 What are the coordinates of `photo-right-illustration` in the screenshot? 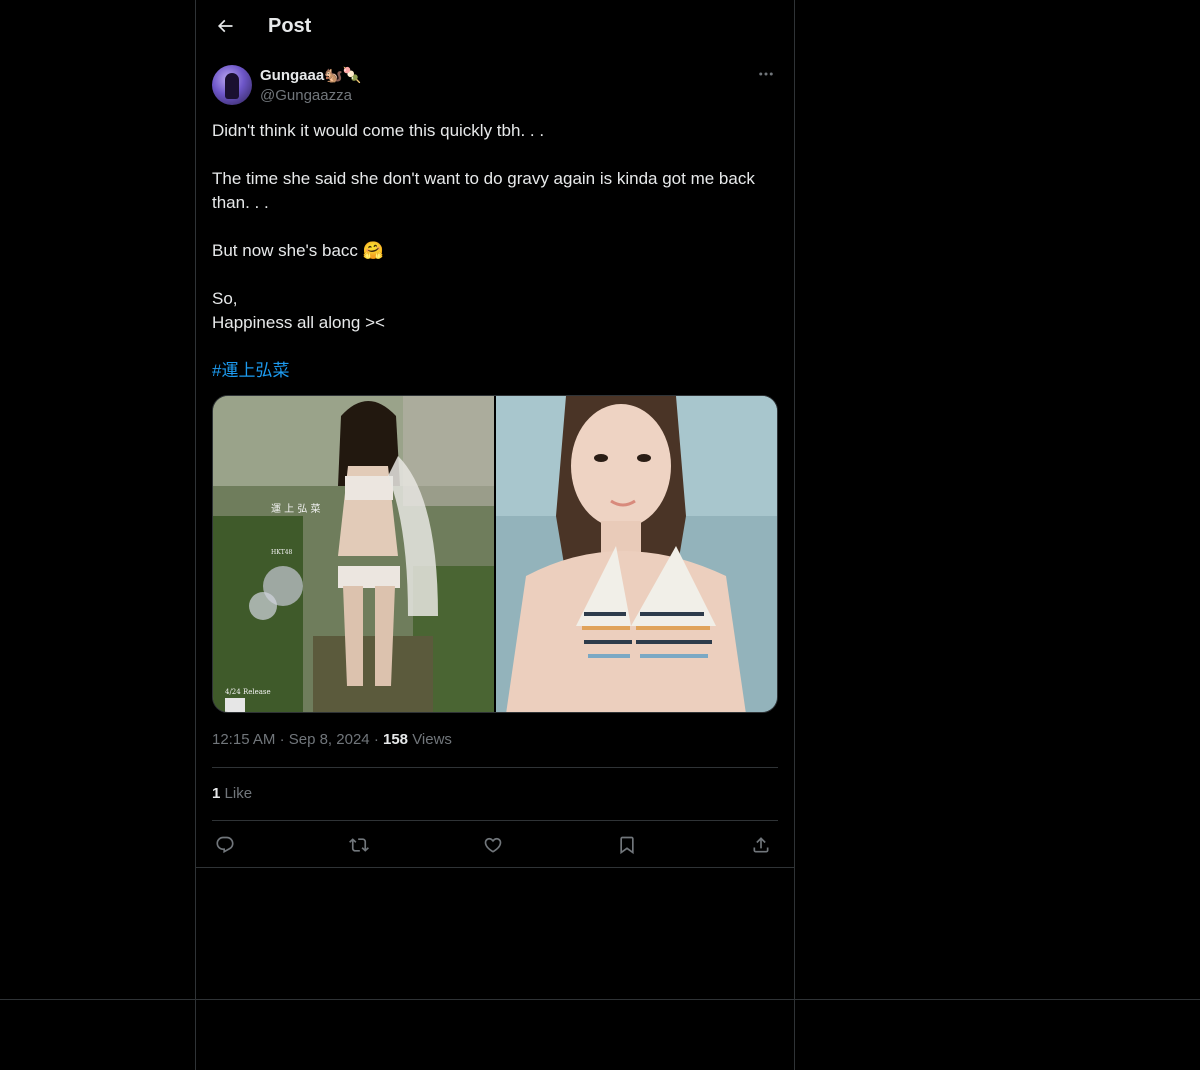 It's located at (636, 554).